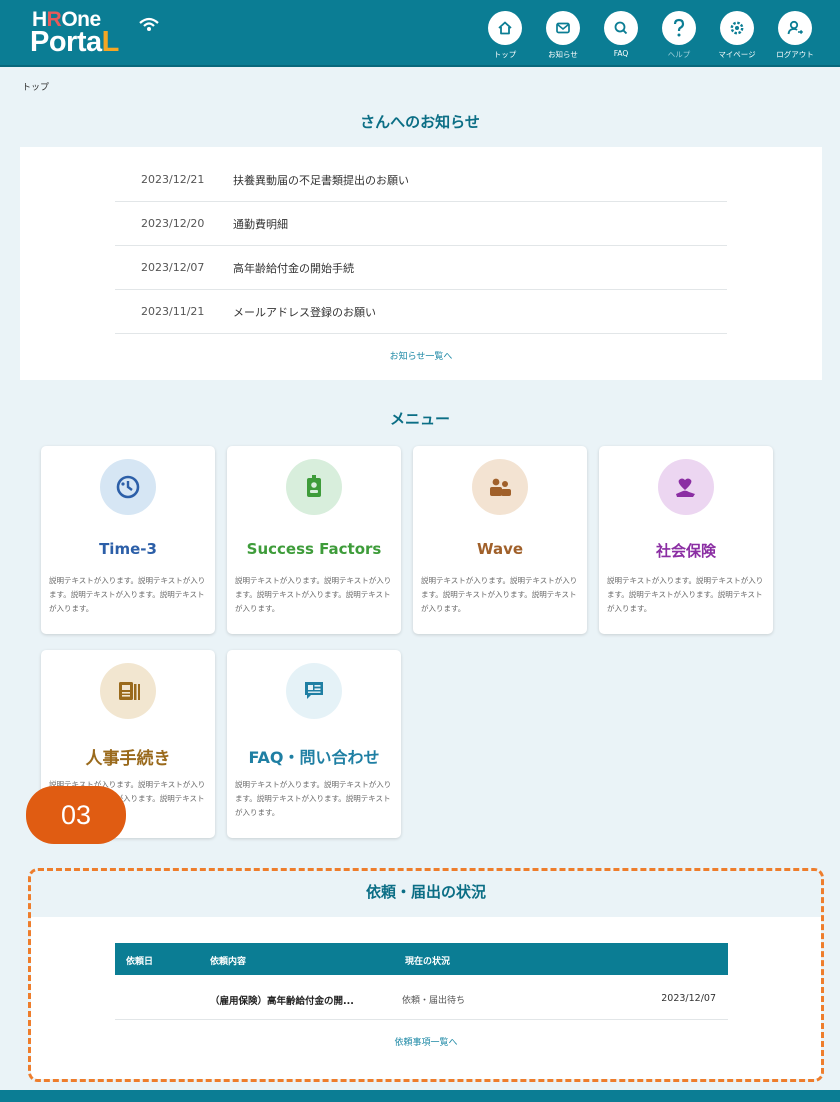  I want to click on notice-date: 2023/12/07, so click(173, 267).